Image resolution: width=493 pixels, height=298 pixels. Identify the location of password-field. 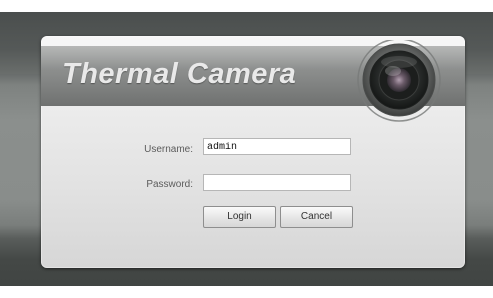
(277, 182).